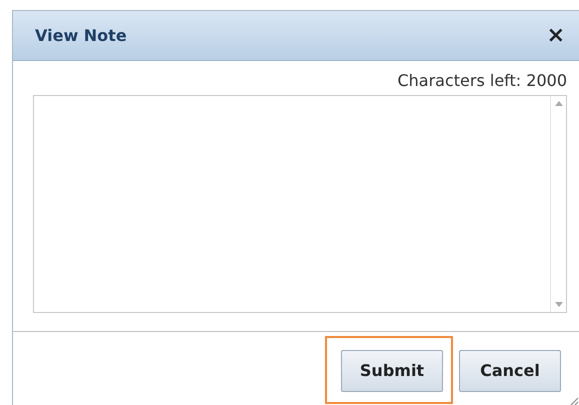 The height and width of the screenshot is (405, 579). I want to click on close-button: ×, so click(555, 35).